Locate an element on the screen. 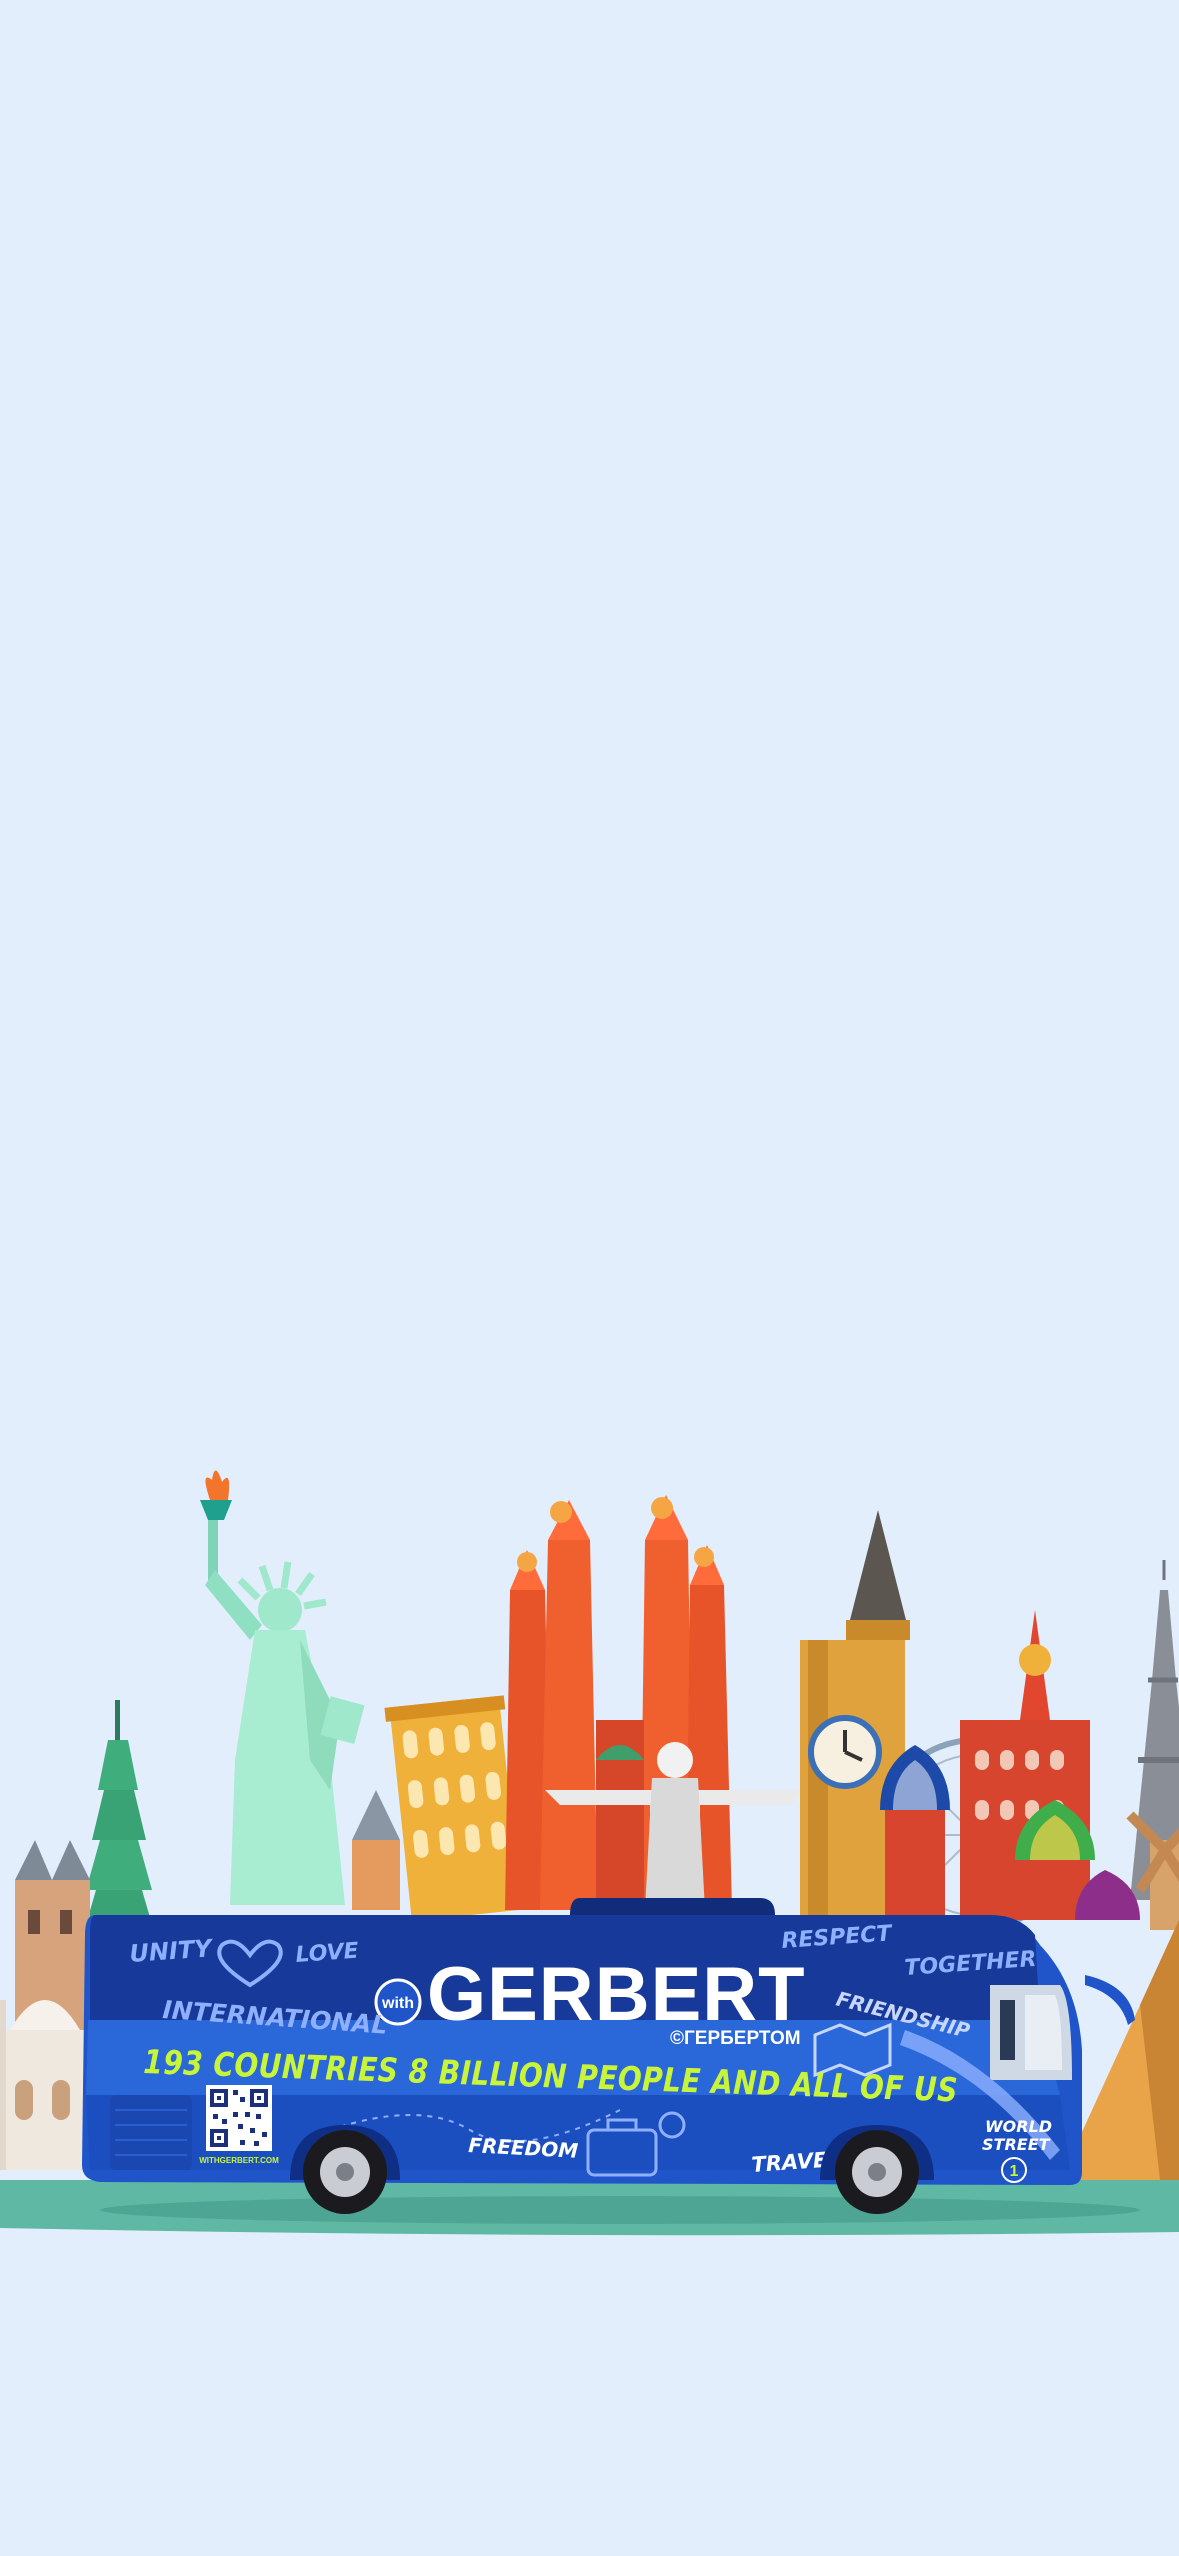 Image resolution: width=1179 pixels, height=2556 pixels. statue-of-liberty-icon is located at coordinates (282, 1687).